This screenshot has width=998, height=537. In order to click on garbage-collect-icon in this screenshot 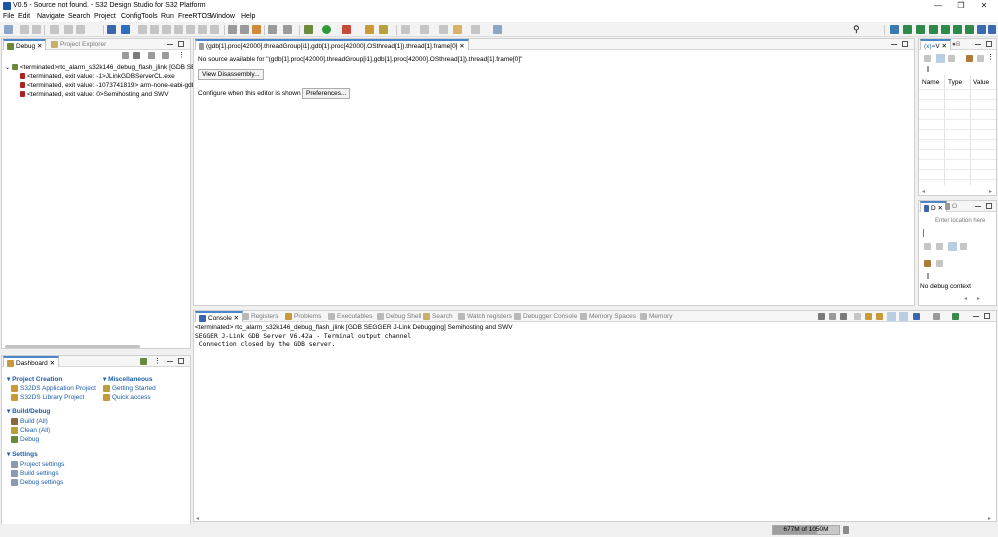, I will do `click(846, 530)`.